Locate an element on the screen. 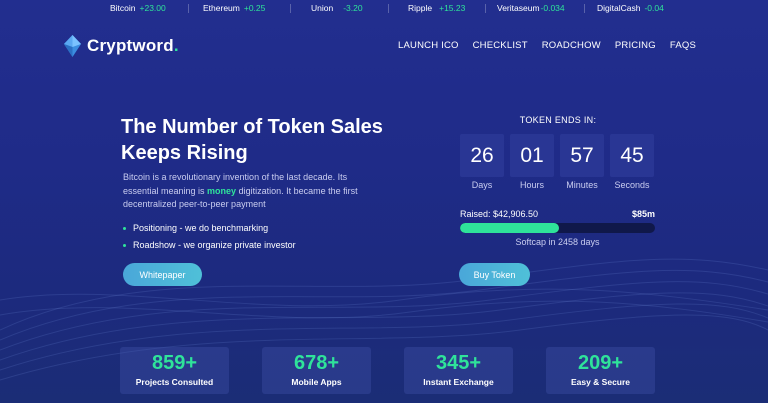 The width and height of the screenshot is (768, 403). ticker-change: -0.04 is located at coordinates (654, 8).